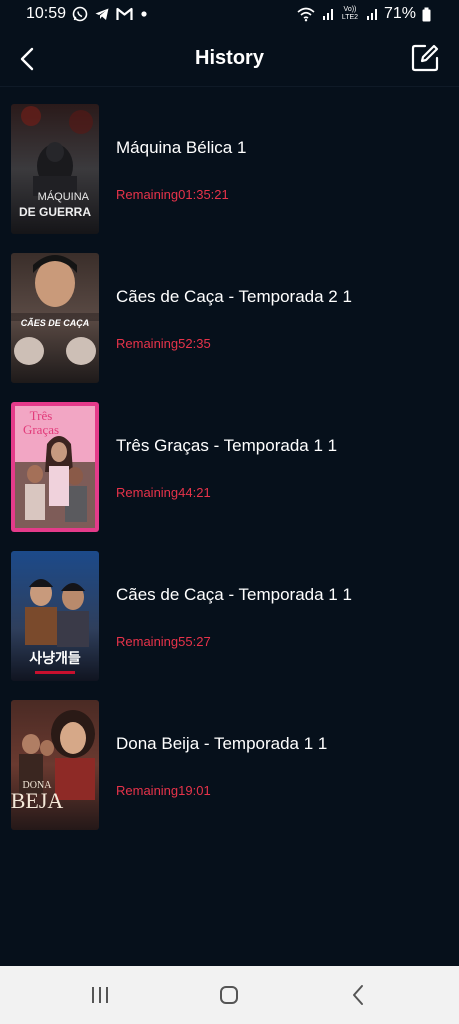 The image size is (459, 1024). What do you see at coordinates (46, 13) in the screenshot?
I see `status-time: 10:59` at bounding box center [46, 13].